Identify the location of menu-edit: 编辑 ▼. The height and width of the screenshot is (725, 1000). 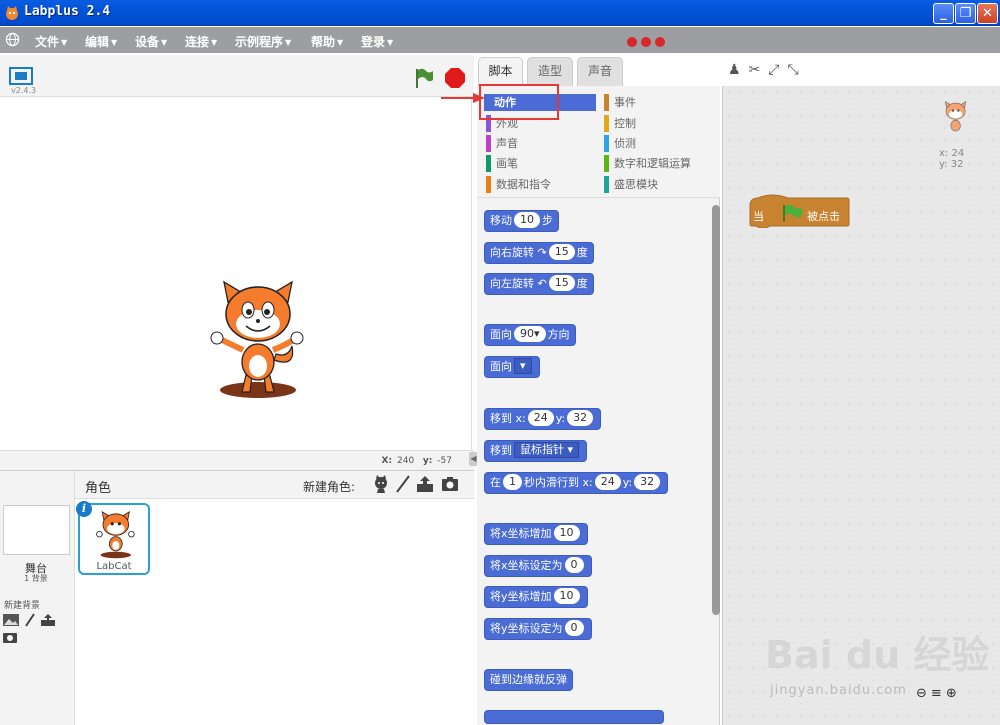
(101, 41).